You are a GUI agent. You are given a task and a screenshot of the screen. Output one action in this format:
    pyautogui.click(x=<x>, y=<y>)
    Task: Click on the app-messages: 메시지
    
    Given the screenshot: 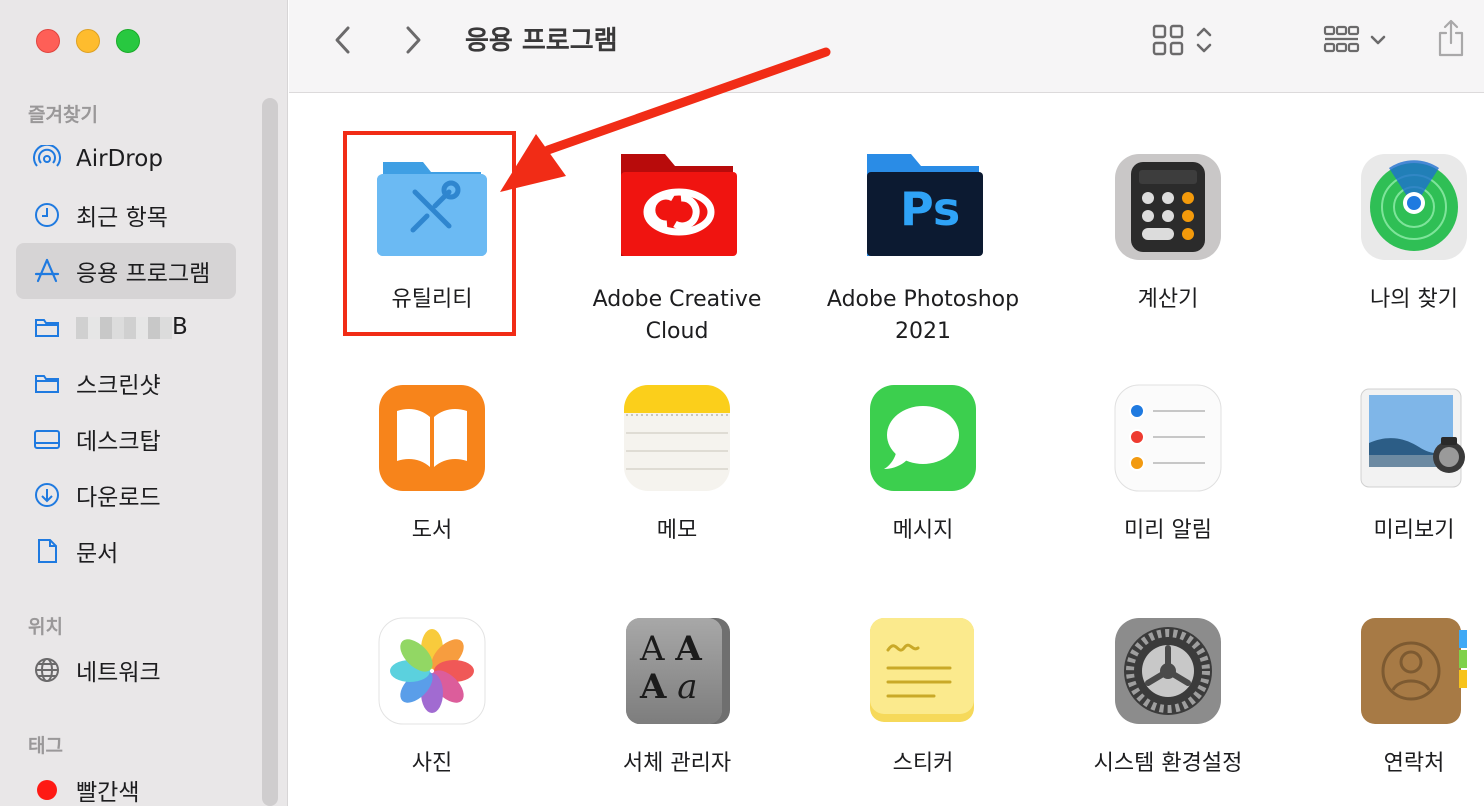 What is the action you would take?
    pyautogui.click(x=923, y=465)
    